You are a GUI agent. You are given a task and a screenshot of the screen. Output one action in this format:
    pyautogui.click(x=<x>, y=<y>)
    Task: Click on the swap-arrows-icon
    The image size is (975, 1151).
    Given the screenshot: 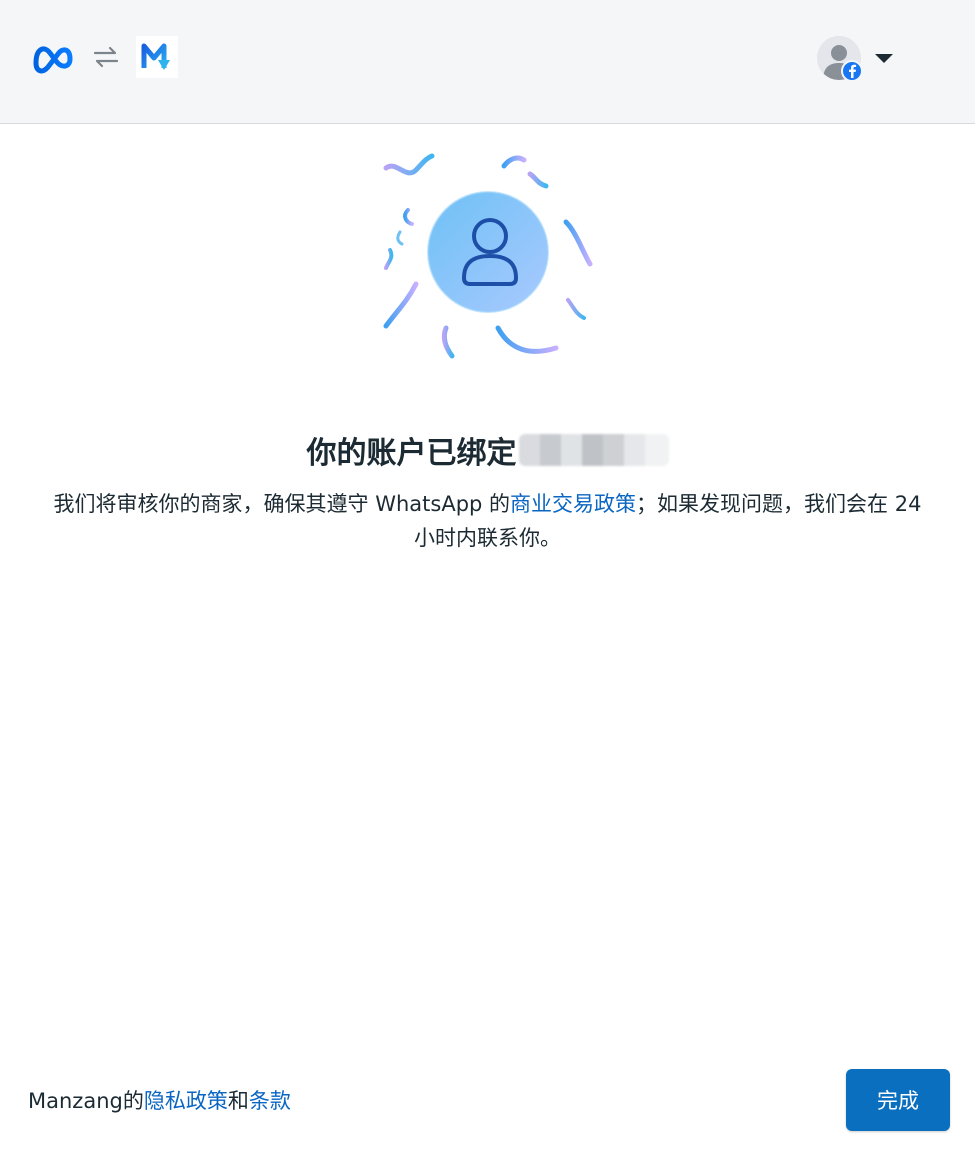 What is the action you would take?
    pyautogui.click(x=106, y=57)
    